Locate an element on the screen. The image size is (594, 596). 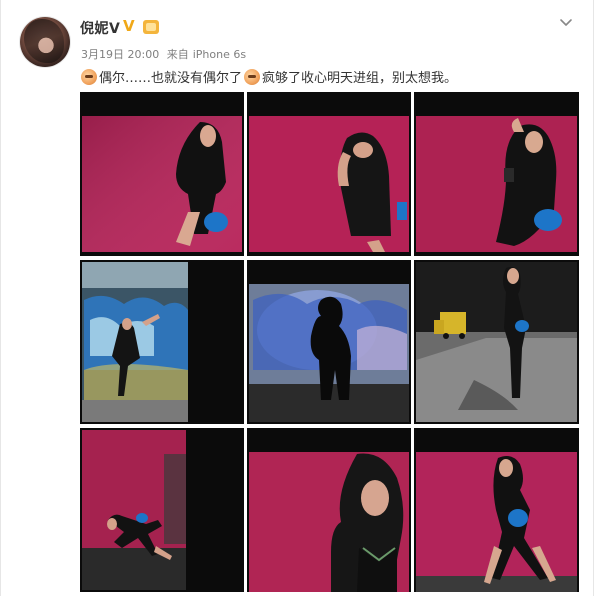
post-meta: 3月19日 20:00 来自 iPhone 6s is located at coordinates (165, 54).